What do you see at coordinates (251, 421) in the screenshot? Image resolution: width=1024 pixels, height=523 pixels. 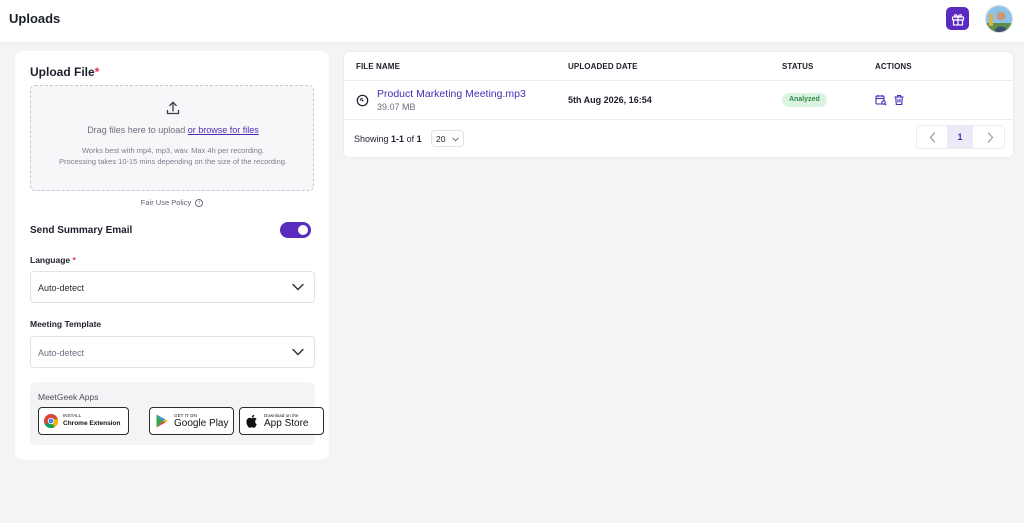 I see `apple-icon` at bounding box center [251, 421].